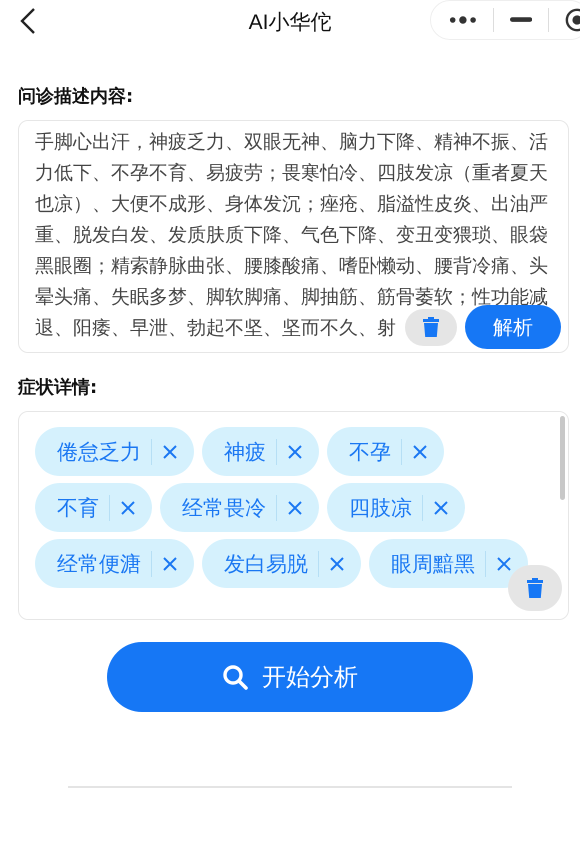 This screenshot has height=849, width=580. What do you see at coordinates (291, 266) in the screenshot?
I see `description-line: 黑眼圈；精索静脉曲张、腰膝酸痛、嗜卧懒动、腰背冷痛、头` at bounding box center [291, 266].